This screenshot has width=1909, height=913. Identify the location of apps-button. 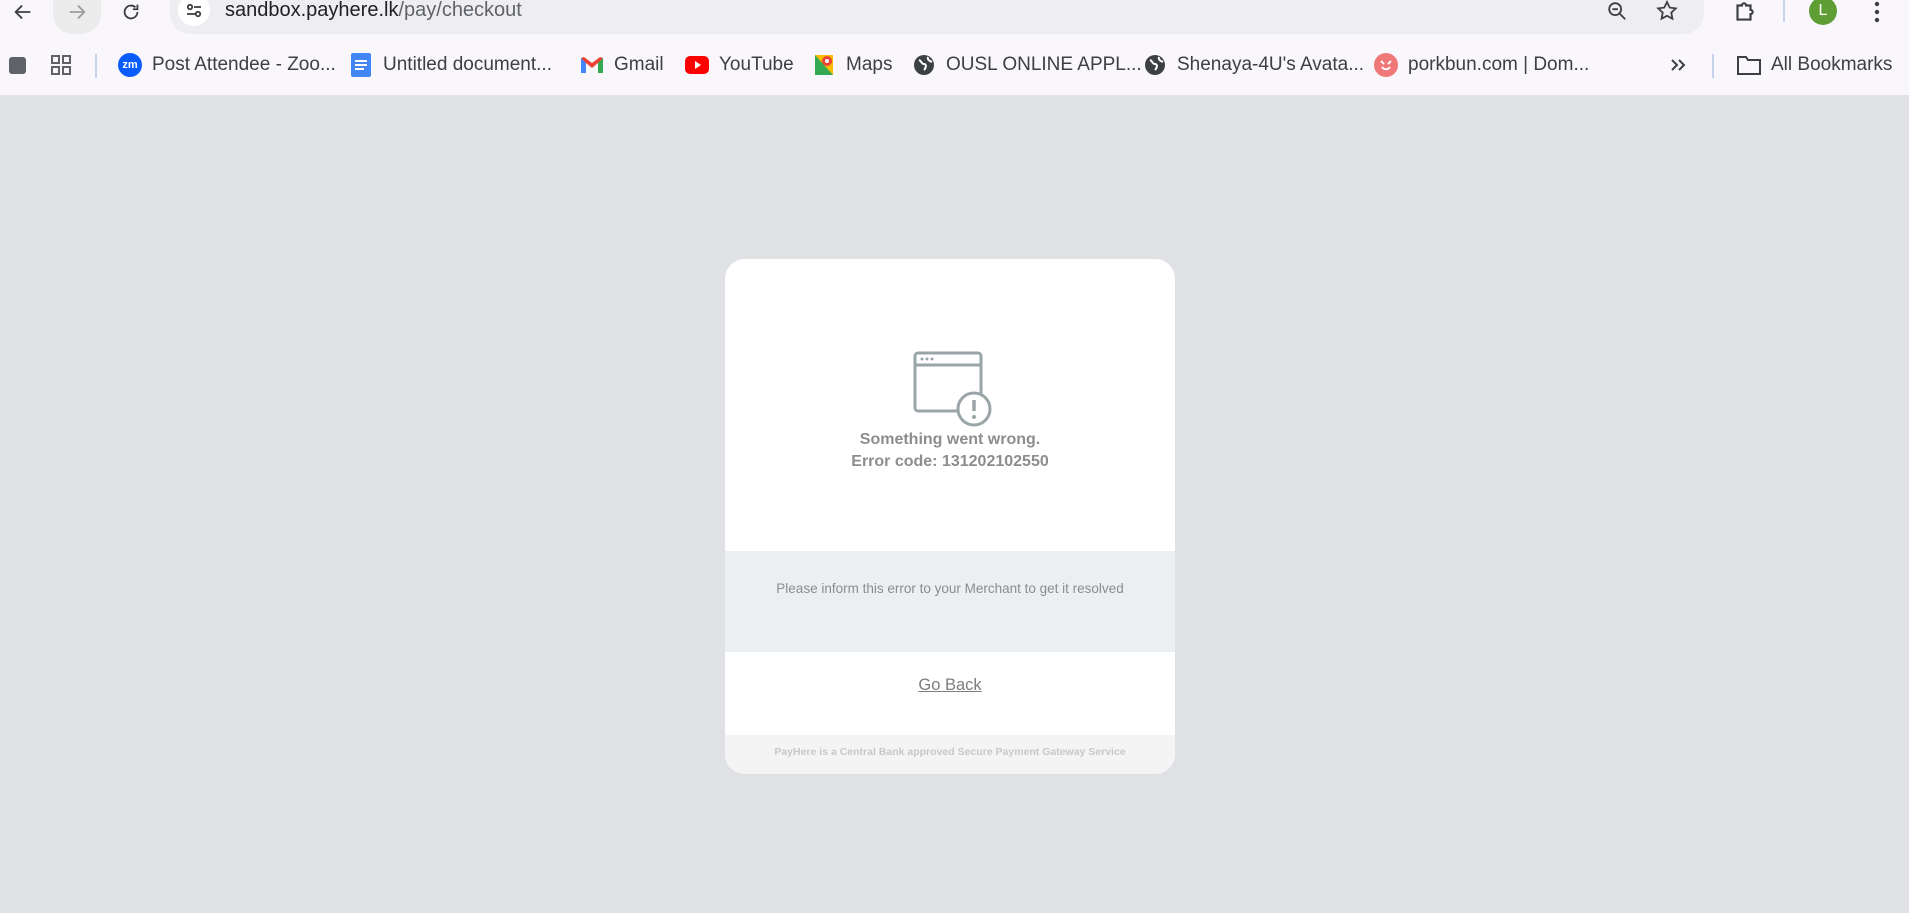
(61, 65).